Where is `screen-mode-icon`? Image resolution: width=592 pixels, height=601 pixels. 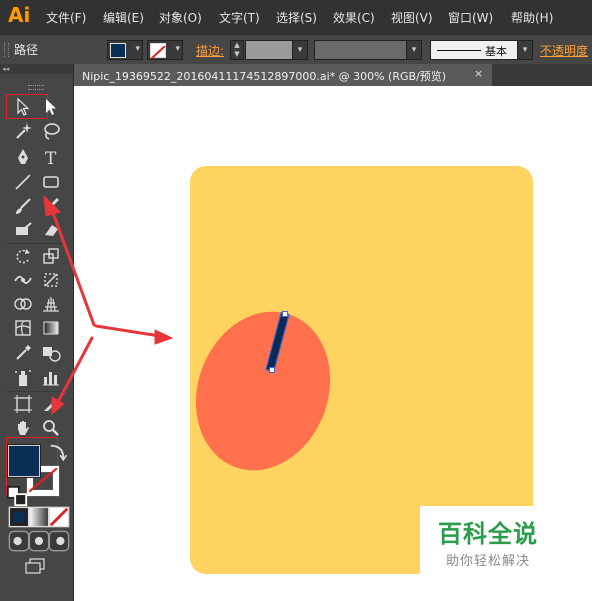 screen-mode-icon is located at coordinates (35, 564).